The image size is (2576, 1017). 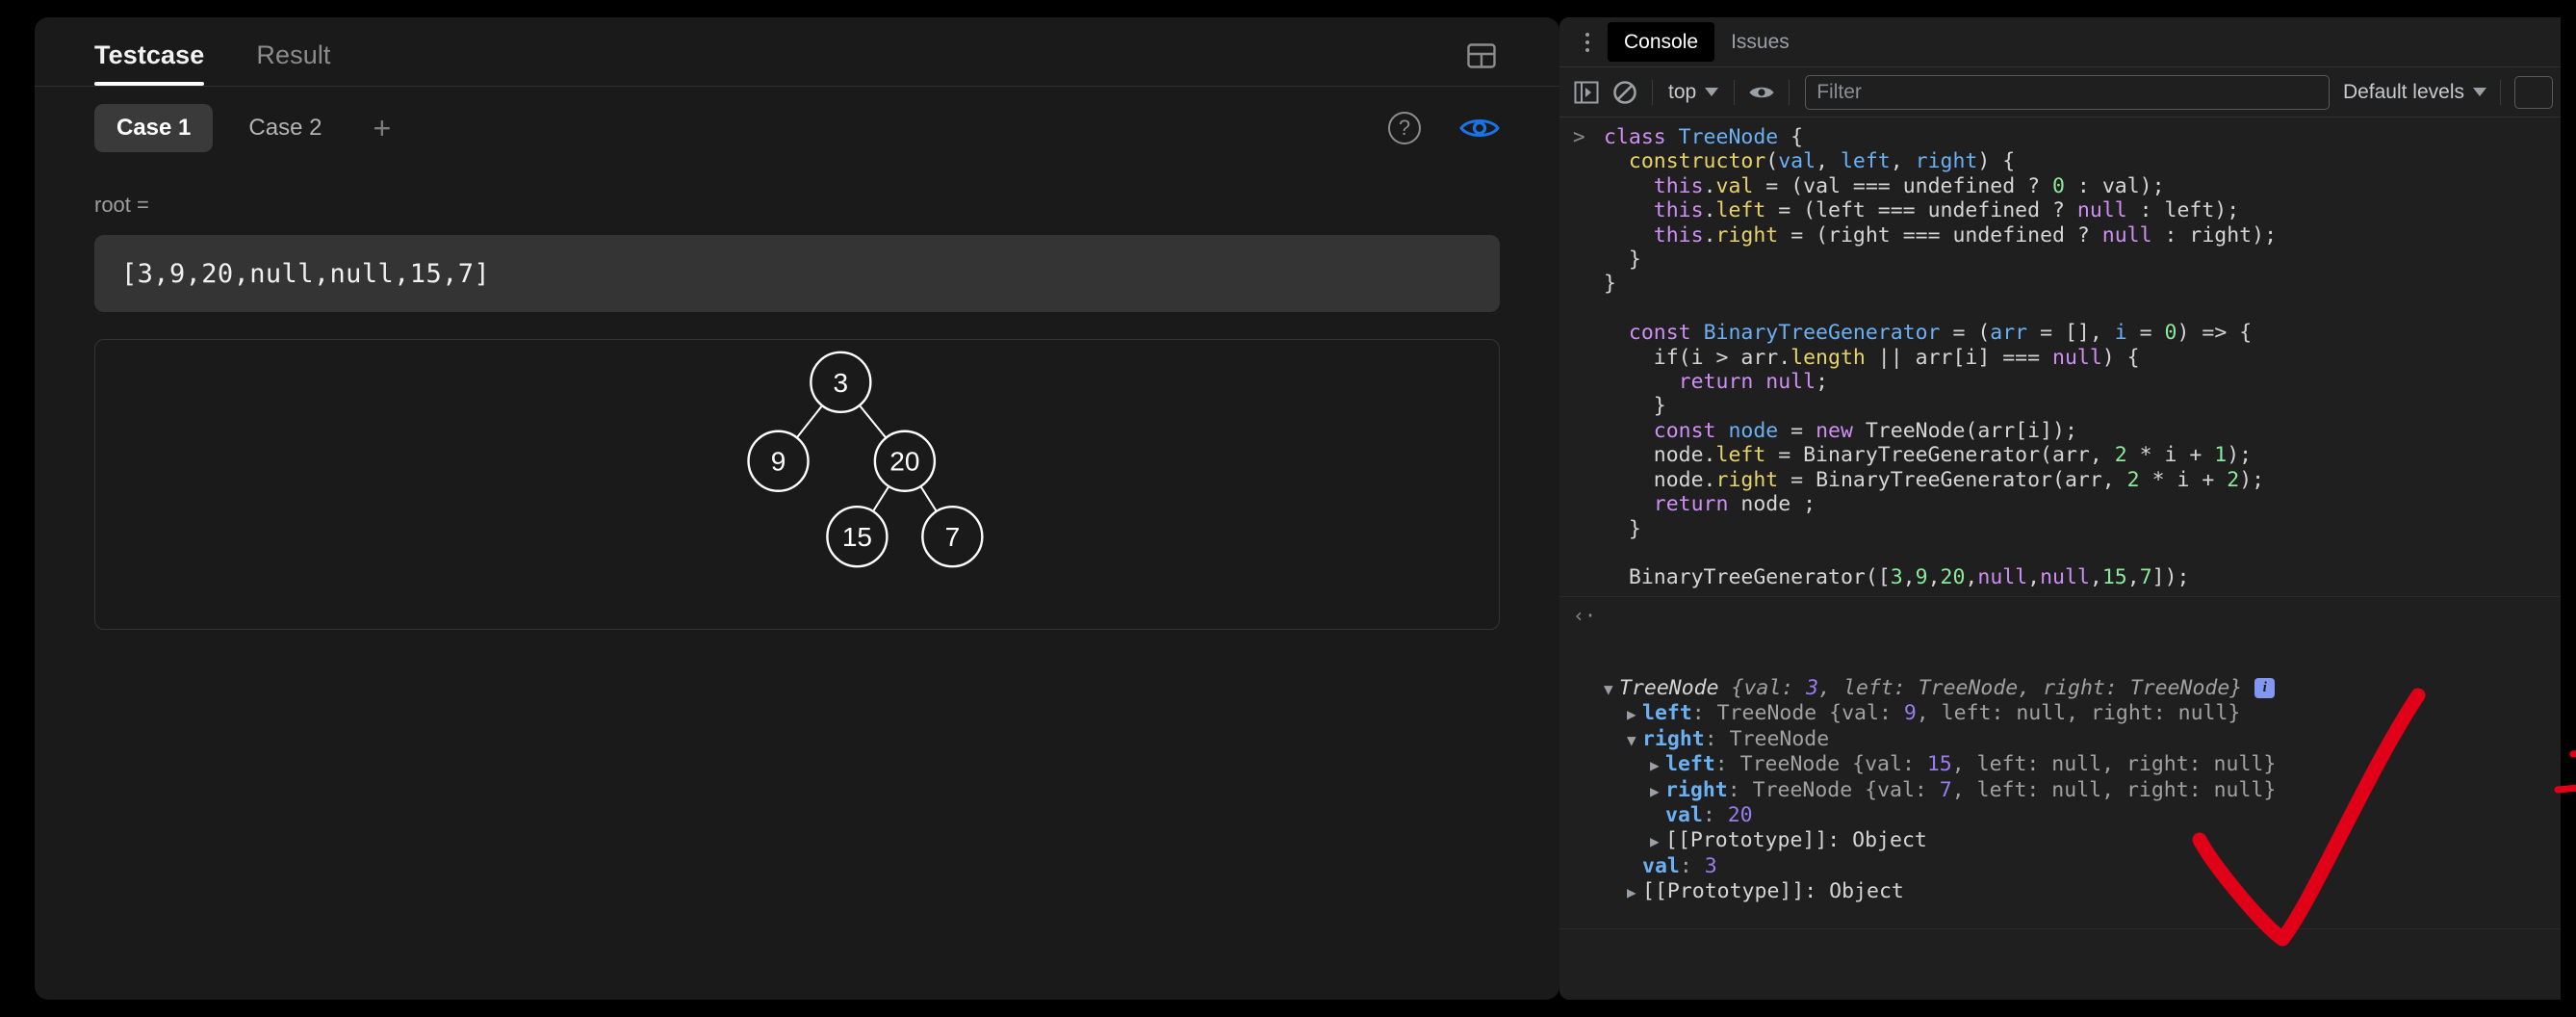 I want to click on input-prompt-arrow: >, so click(x=1579, y=136).